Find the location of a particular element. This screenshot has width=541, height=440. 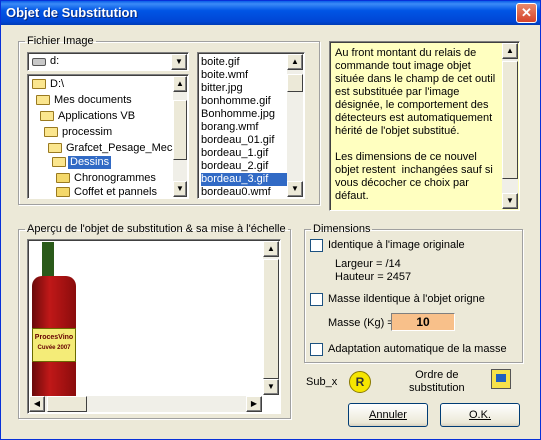

scroll-left-icon: ◀ is located at coordinates (37, 404).